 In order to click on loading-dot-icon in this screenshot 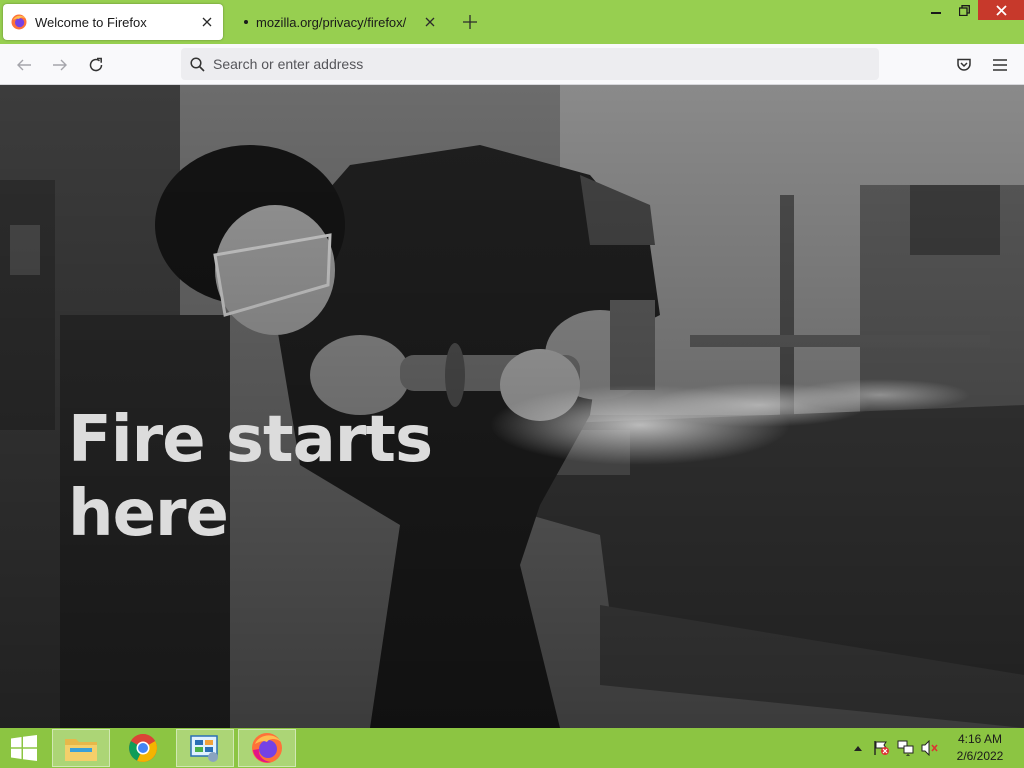, I will do `click(246, 22)`.